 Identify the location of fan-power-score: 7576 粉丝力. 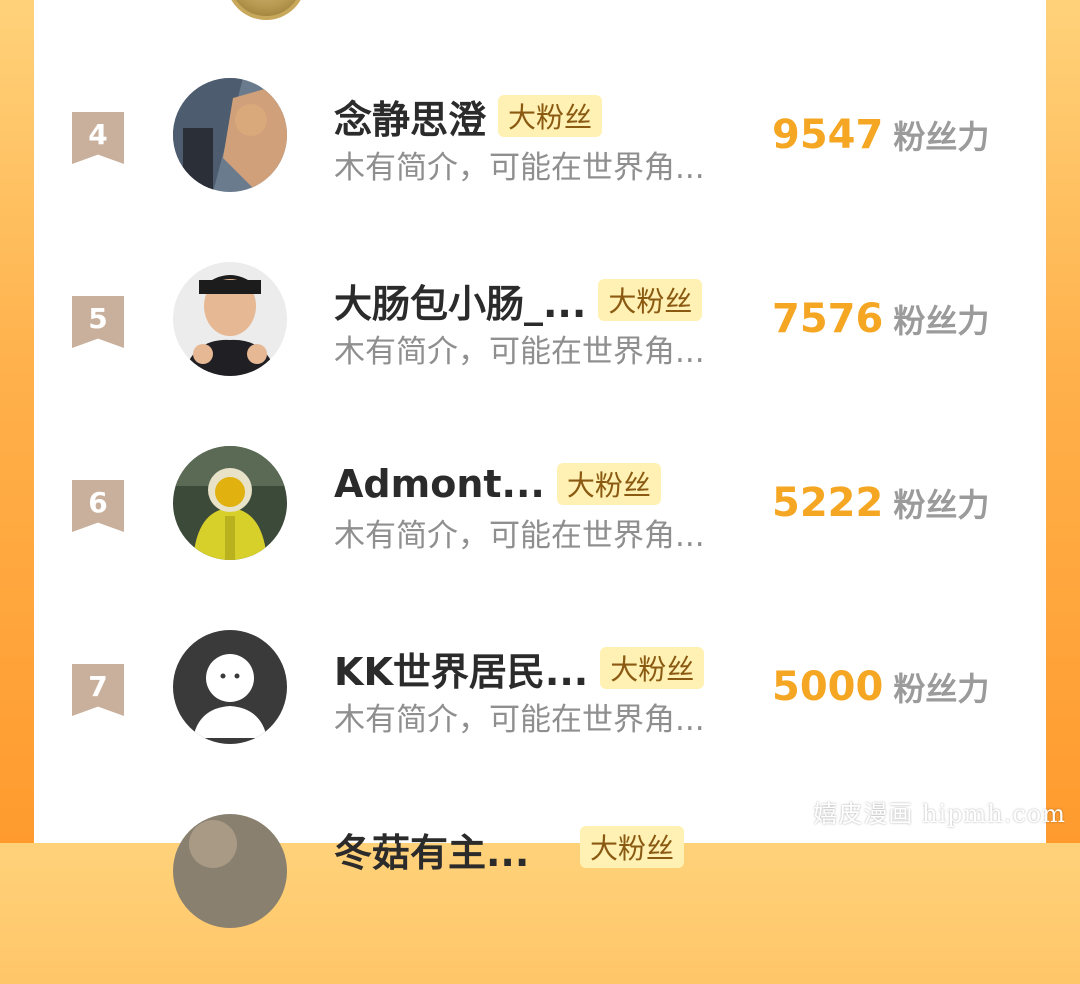
(880, 319).